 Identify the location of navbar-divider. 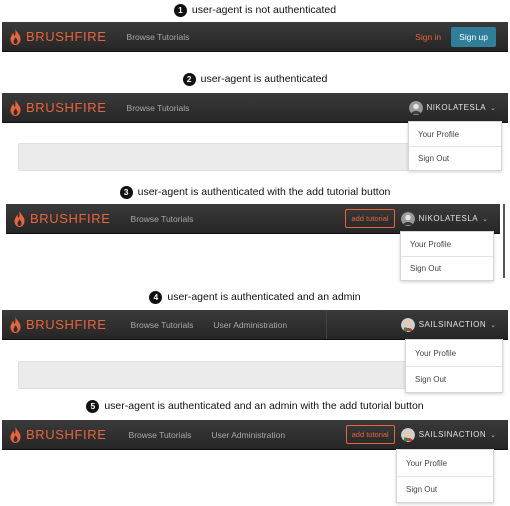
(326, 324).